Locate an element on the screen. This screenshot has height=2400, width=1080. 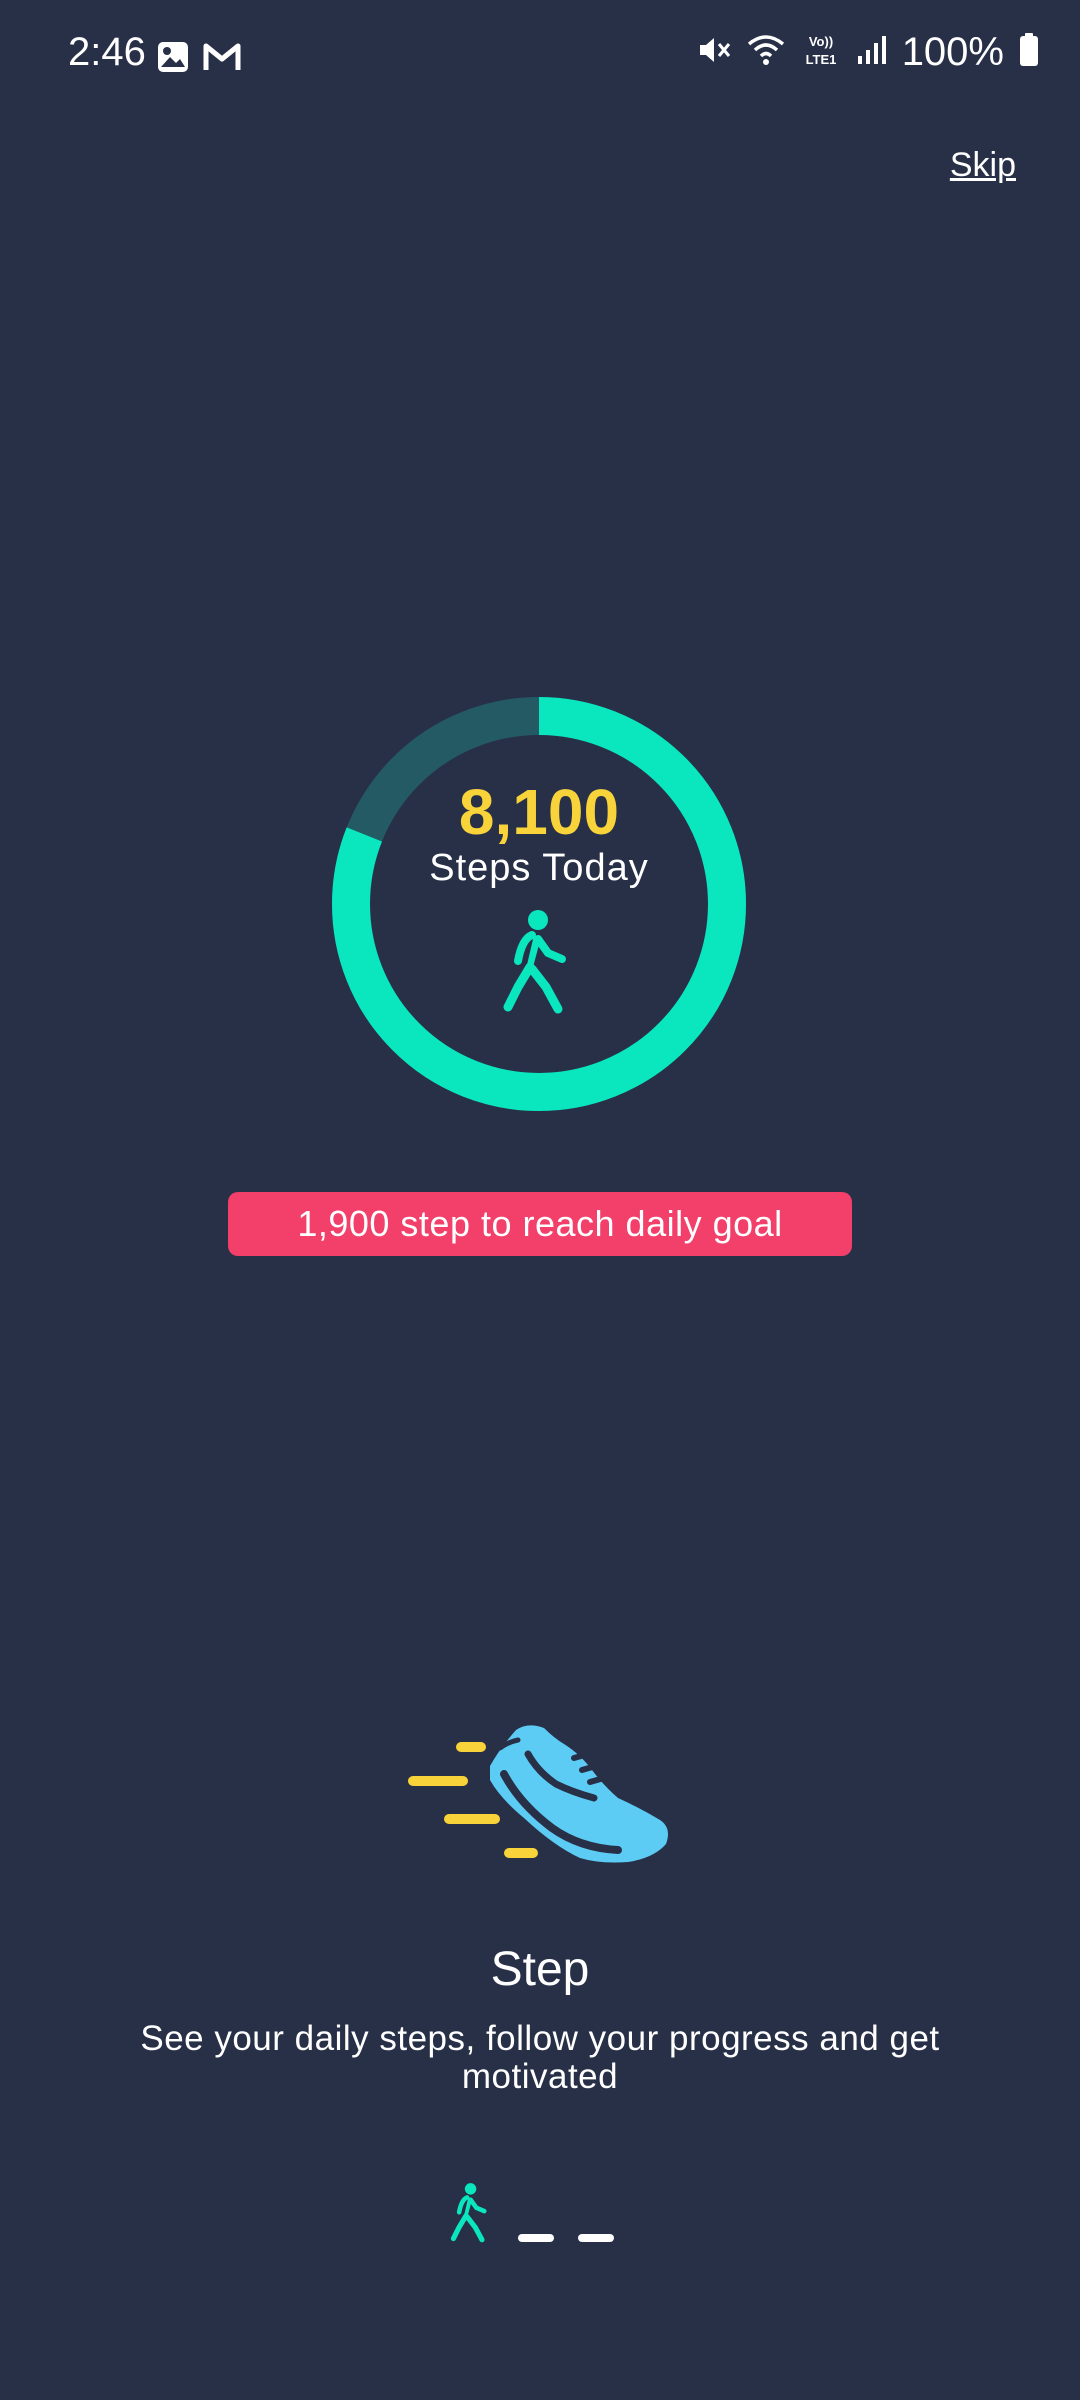
svg-text: LTE1 is located at coordinates (820, 59).